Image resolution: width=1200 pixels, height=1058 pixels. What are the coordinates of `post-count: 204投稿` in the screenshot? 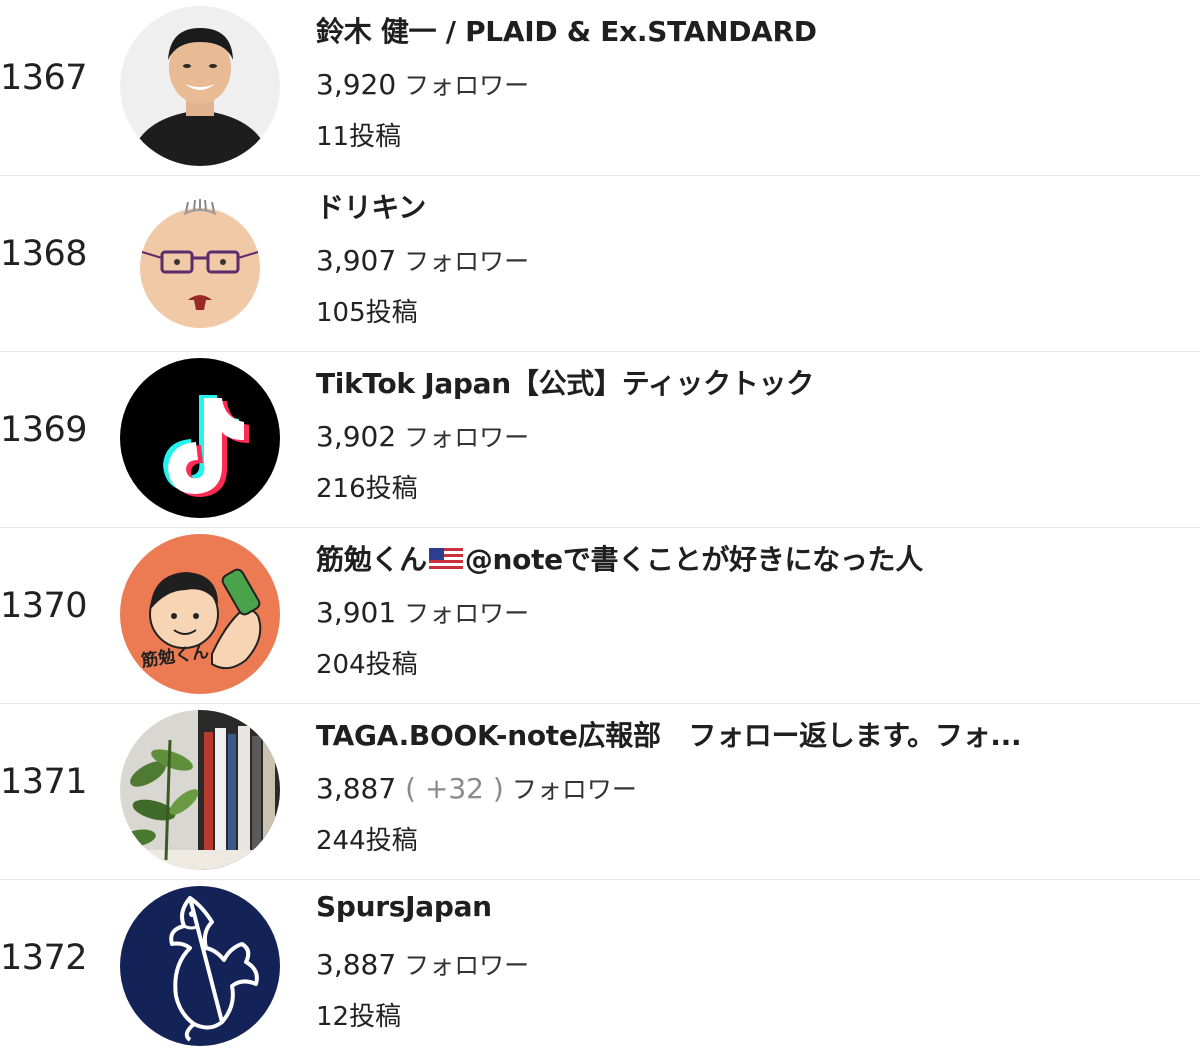 It's located at (367, 665).